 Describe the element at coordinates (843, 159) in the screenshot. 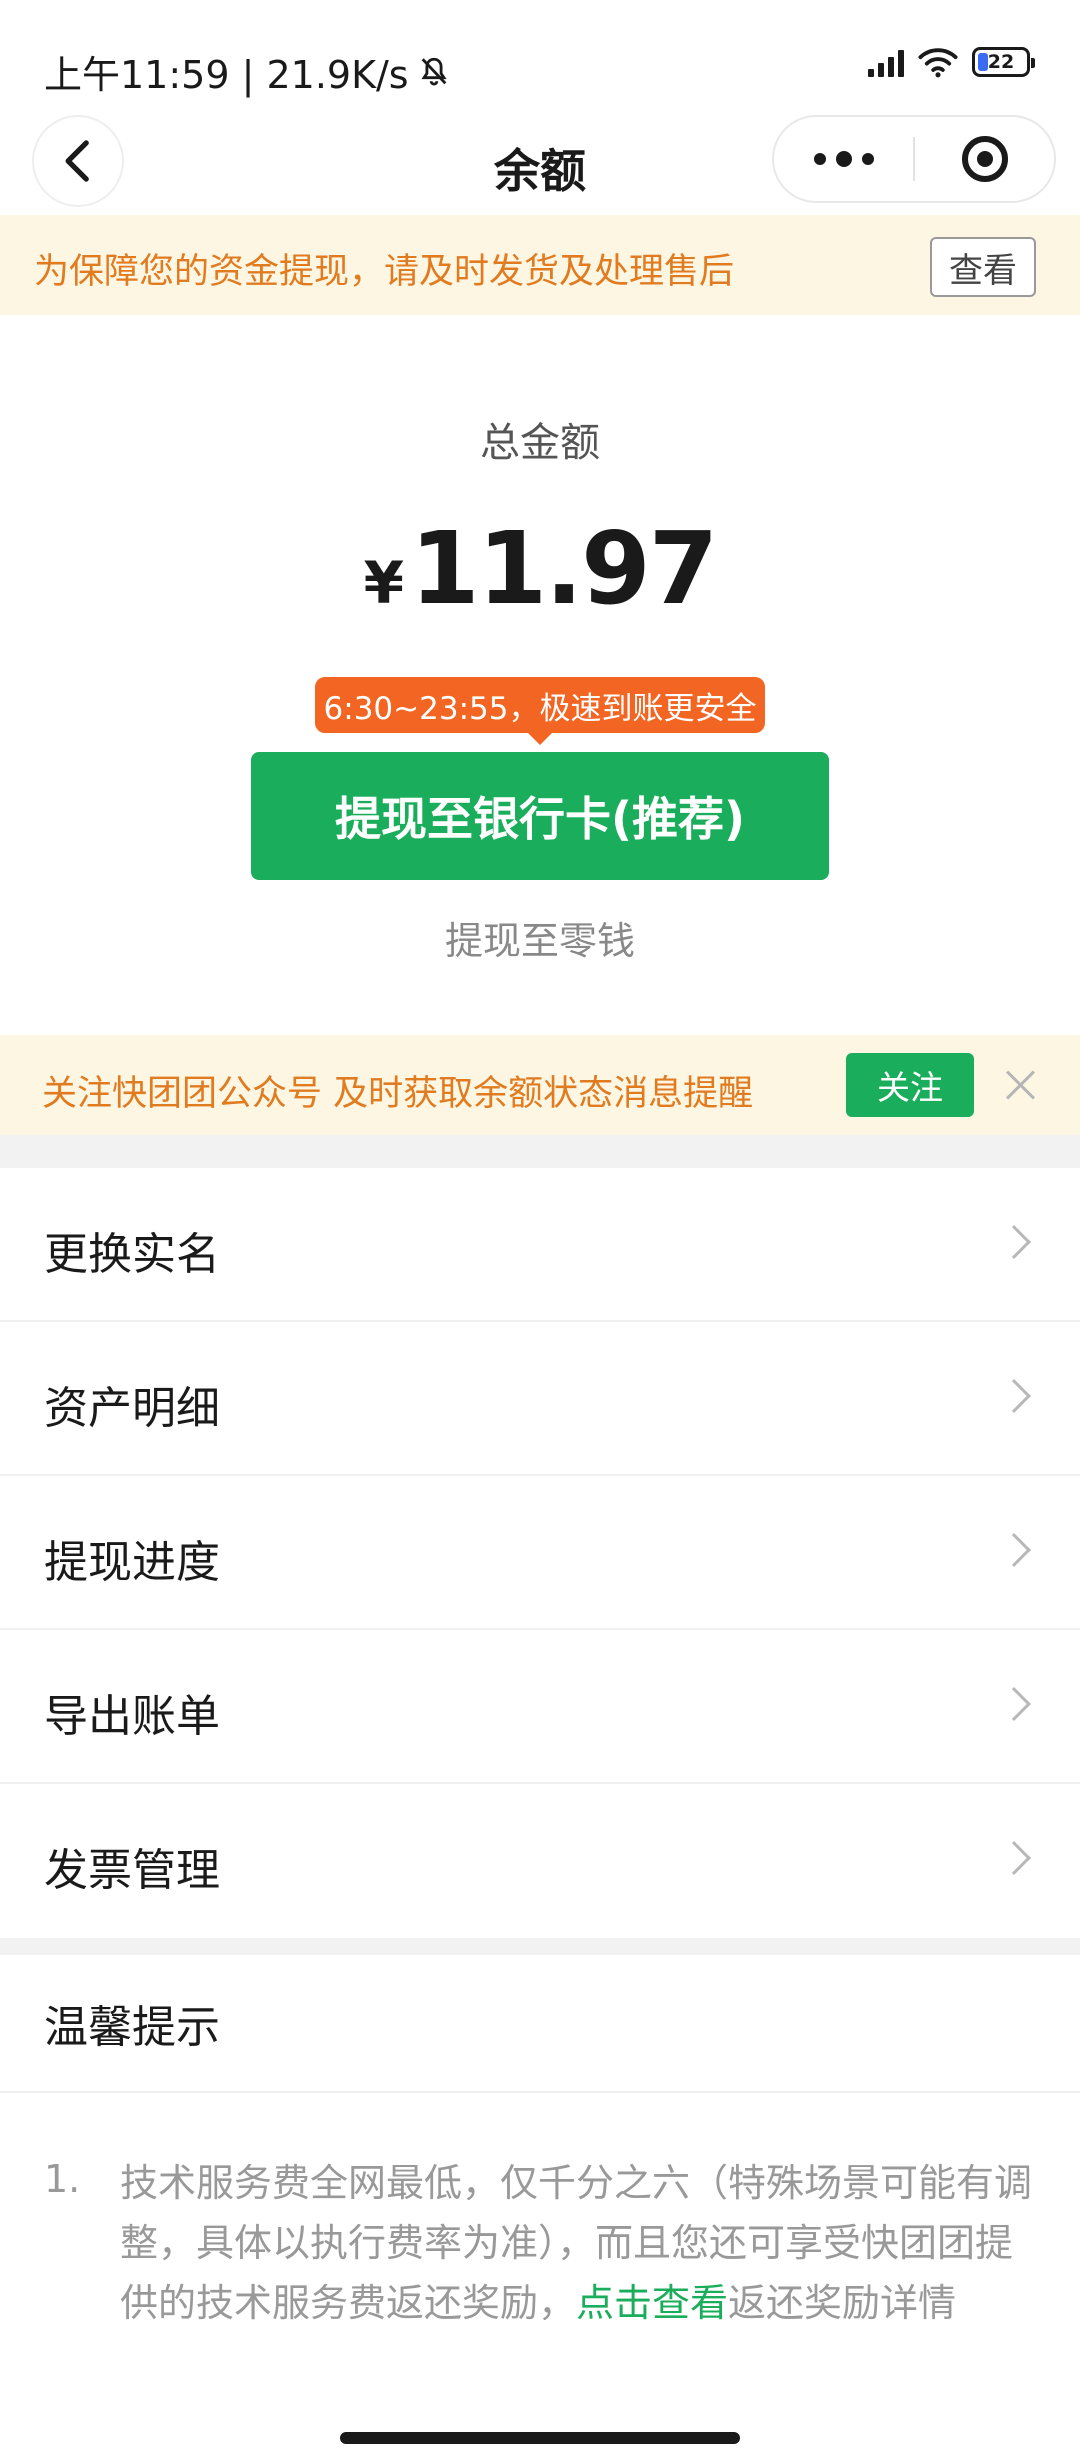

I see `more-button` at that location.